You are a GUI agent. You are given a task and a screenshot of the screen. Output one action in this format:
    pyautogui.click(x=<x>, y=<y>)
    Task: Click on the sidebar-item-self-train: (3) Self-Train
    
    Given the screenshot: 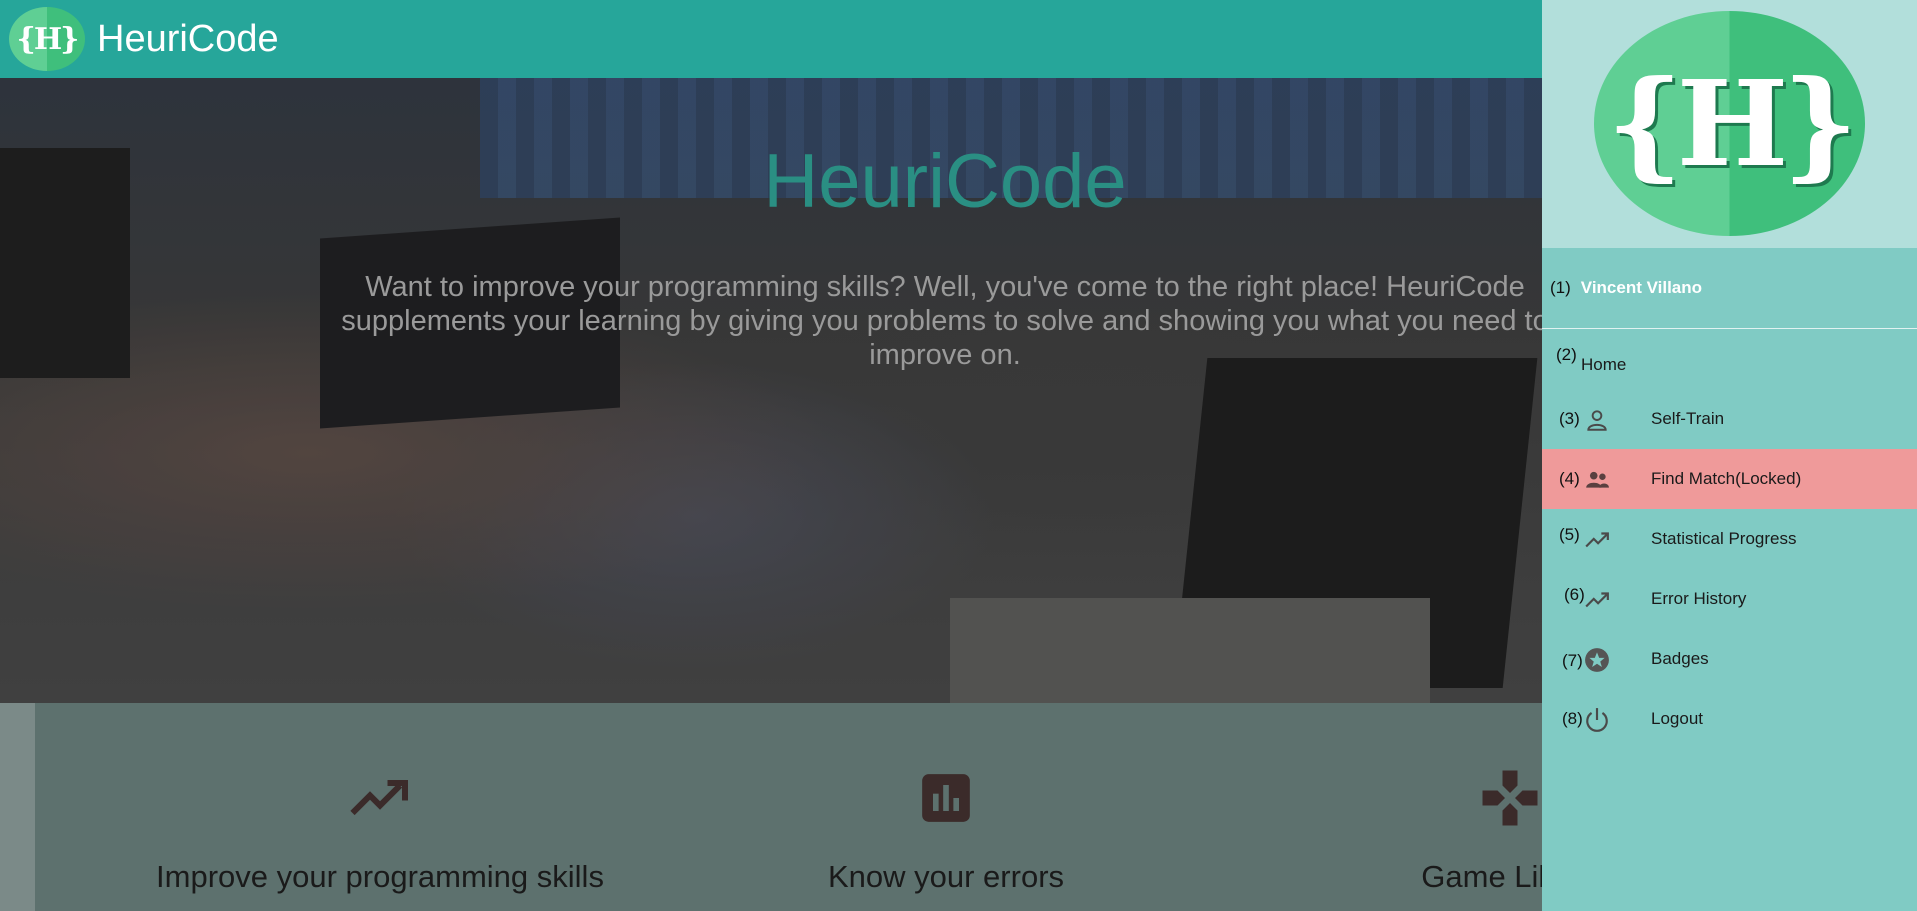 What is the action you would take?
    pyautogui.click(x=1729, y=419)
    